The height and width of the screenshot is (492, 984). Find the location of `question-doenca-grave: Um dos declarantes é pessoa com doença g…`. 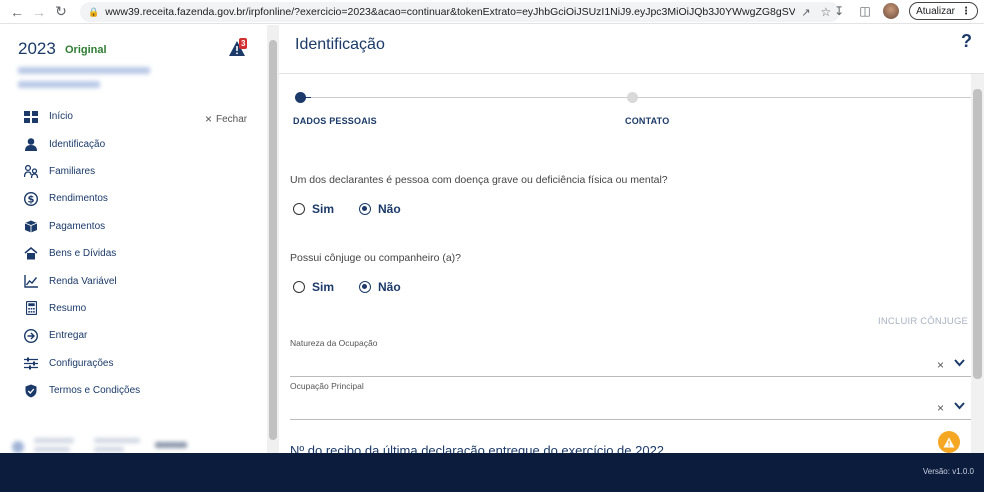

question-doenca-grave: Um dos declarantes é pessoa com doença g… is located at coordinates (479, 180).